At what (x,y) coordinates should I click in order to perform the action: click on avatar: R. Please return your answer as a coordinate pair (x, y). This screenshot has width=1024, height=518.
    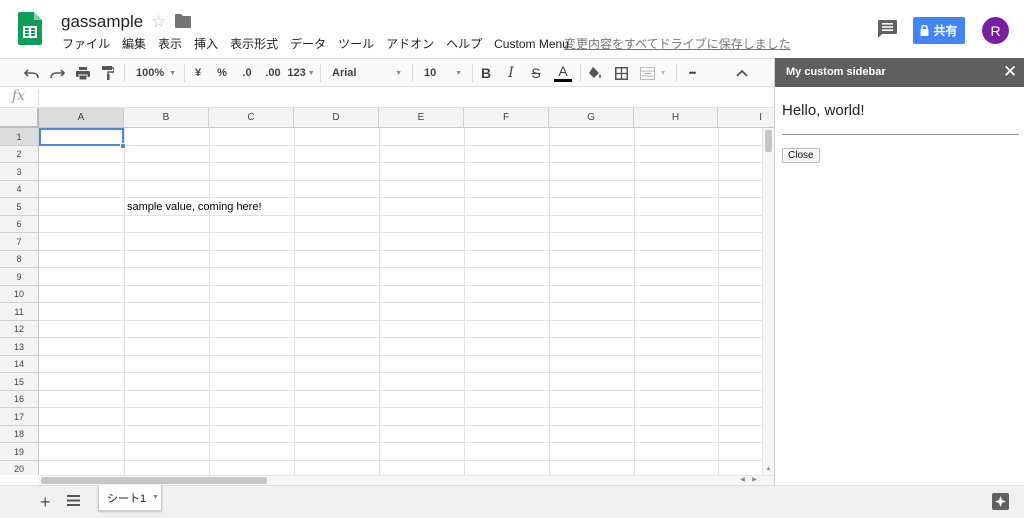
    Looking at the image, I should click on (995, 30).